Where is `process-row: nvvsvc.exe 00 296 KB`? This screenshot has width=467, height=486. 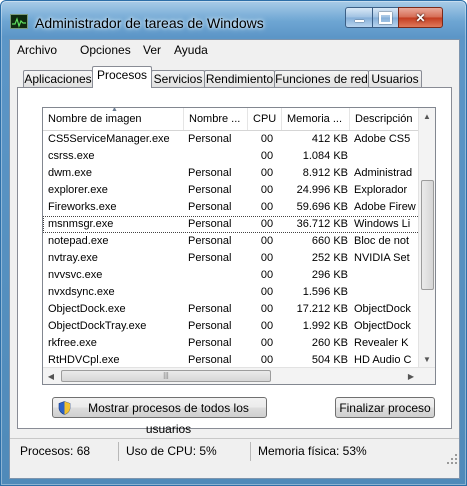 process-row: nvvsvc.exe 00 296 KB is located at coordinates (231, 275).